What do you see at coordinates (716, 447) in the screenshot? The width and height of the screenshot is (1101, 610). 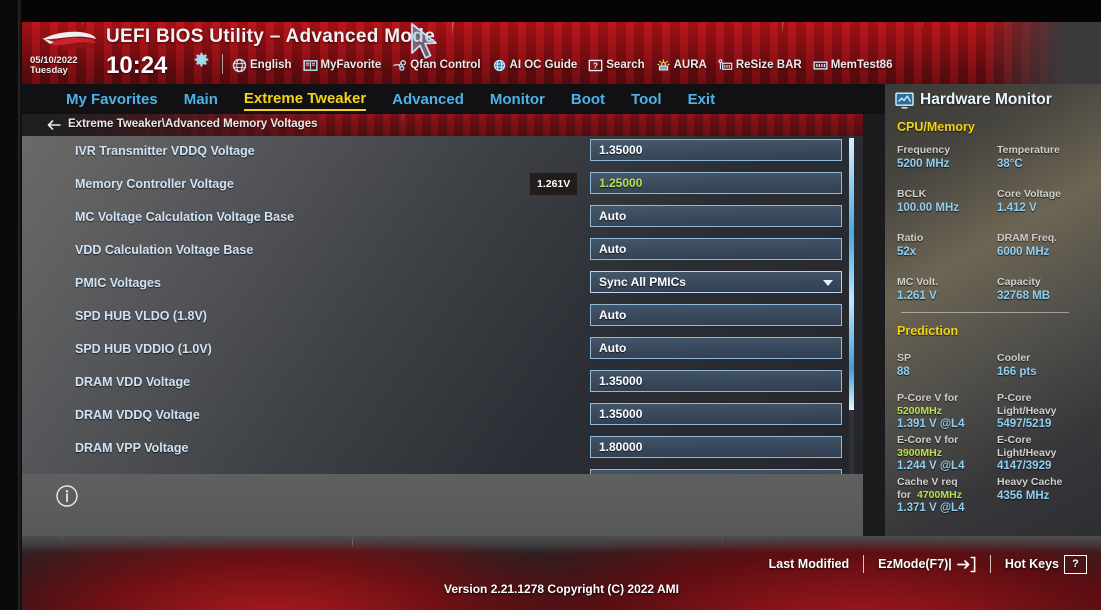 I see `setting-value-field: 1.80000` at bounding box center [716, 447].